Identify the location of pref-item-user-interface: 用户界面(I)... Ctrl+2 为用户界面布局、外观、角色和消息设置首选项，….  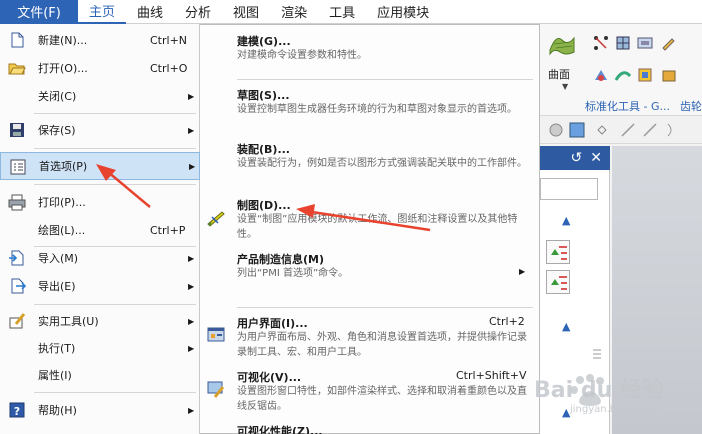
(369, 340).